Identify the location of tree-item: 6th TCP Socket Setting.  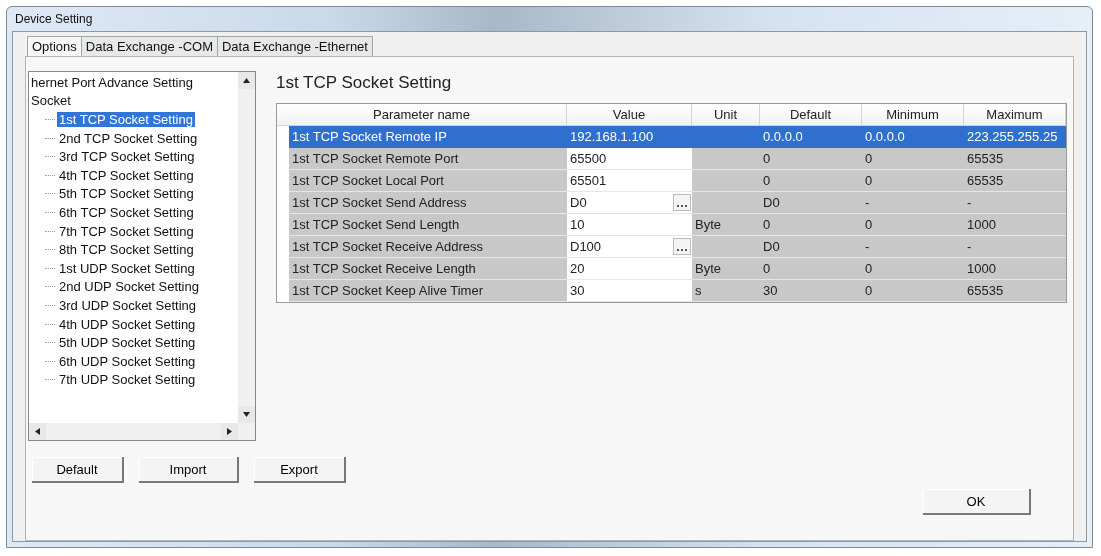
(126, 212).